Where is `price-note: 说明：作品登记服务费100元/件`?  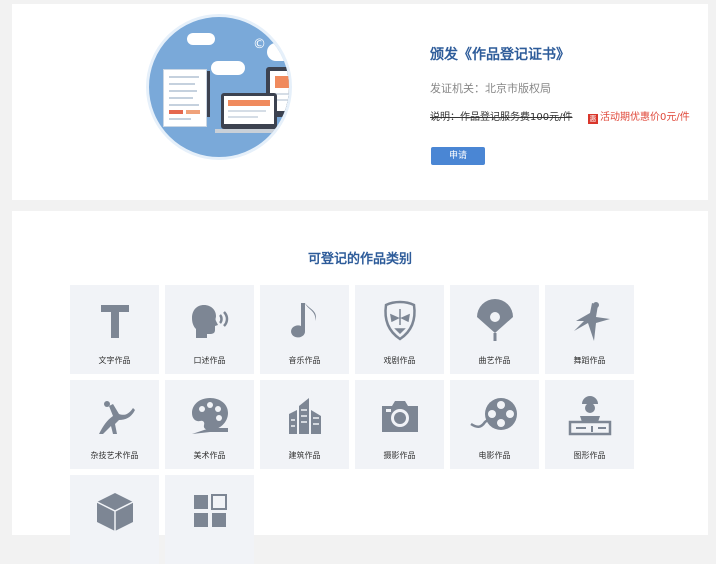 price-note: 说明：作品登记服务费100元/件 is located at coordinates (501, 115).